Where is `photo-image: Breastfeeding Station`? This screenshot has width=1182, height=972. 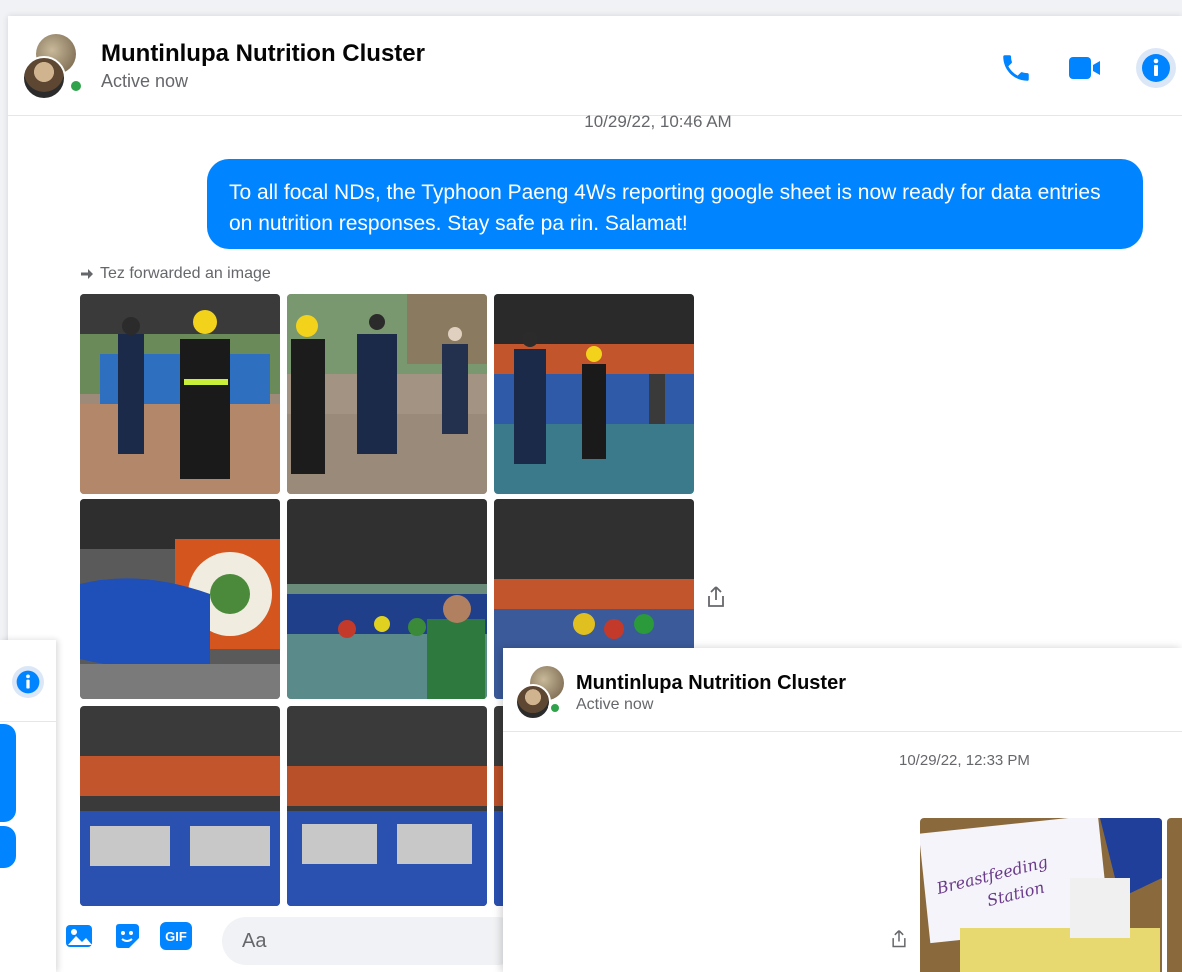 photo-image: Breastfeeding Station is located at coordinates (1041, 895).